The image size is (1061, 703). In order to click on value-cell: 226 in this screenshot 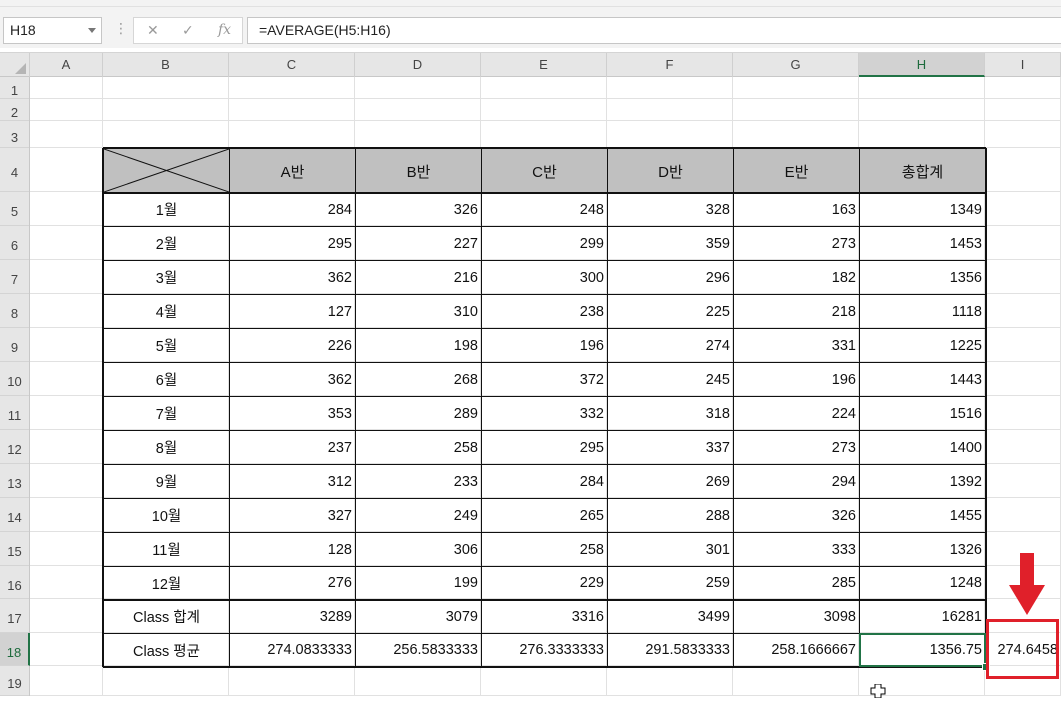, I will do `click(292, 345)`.